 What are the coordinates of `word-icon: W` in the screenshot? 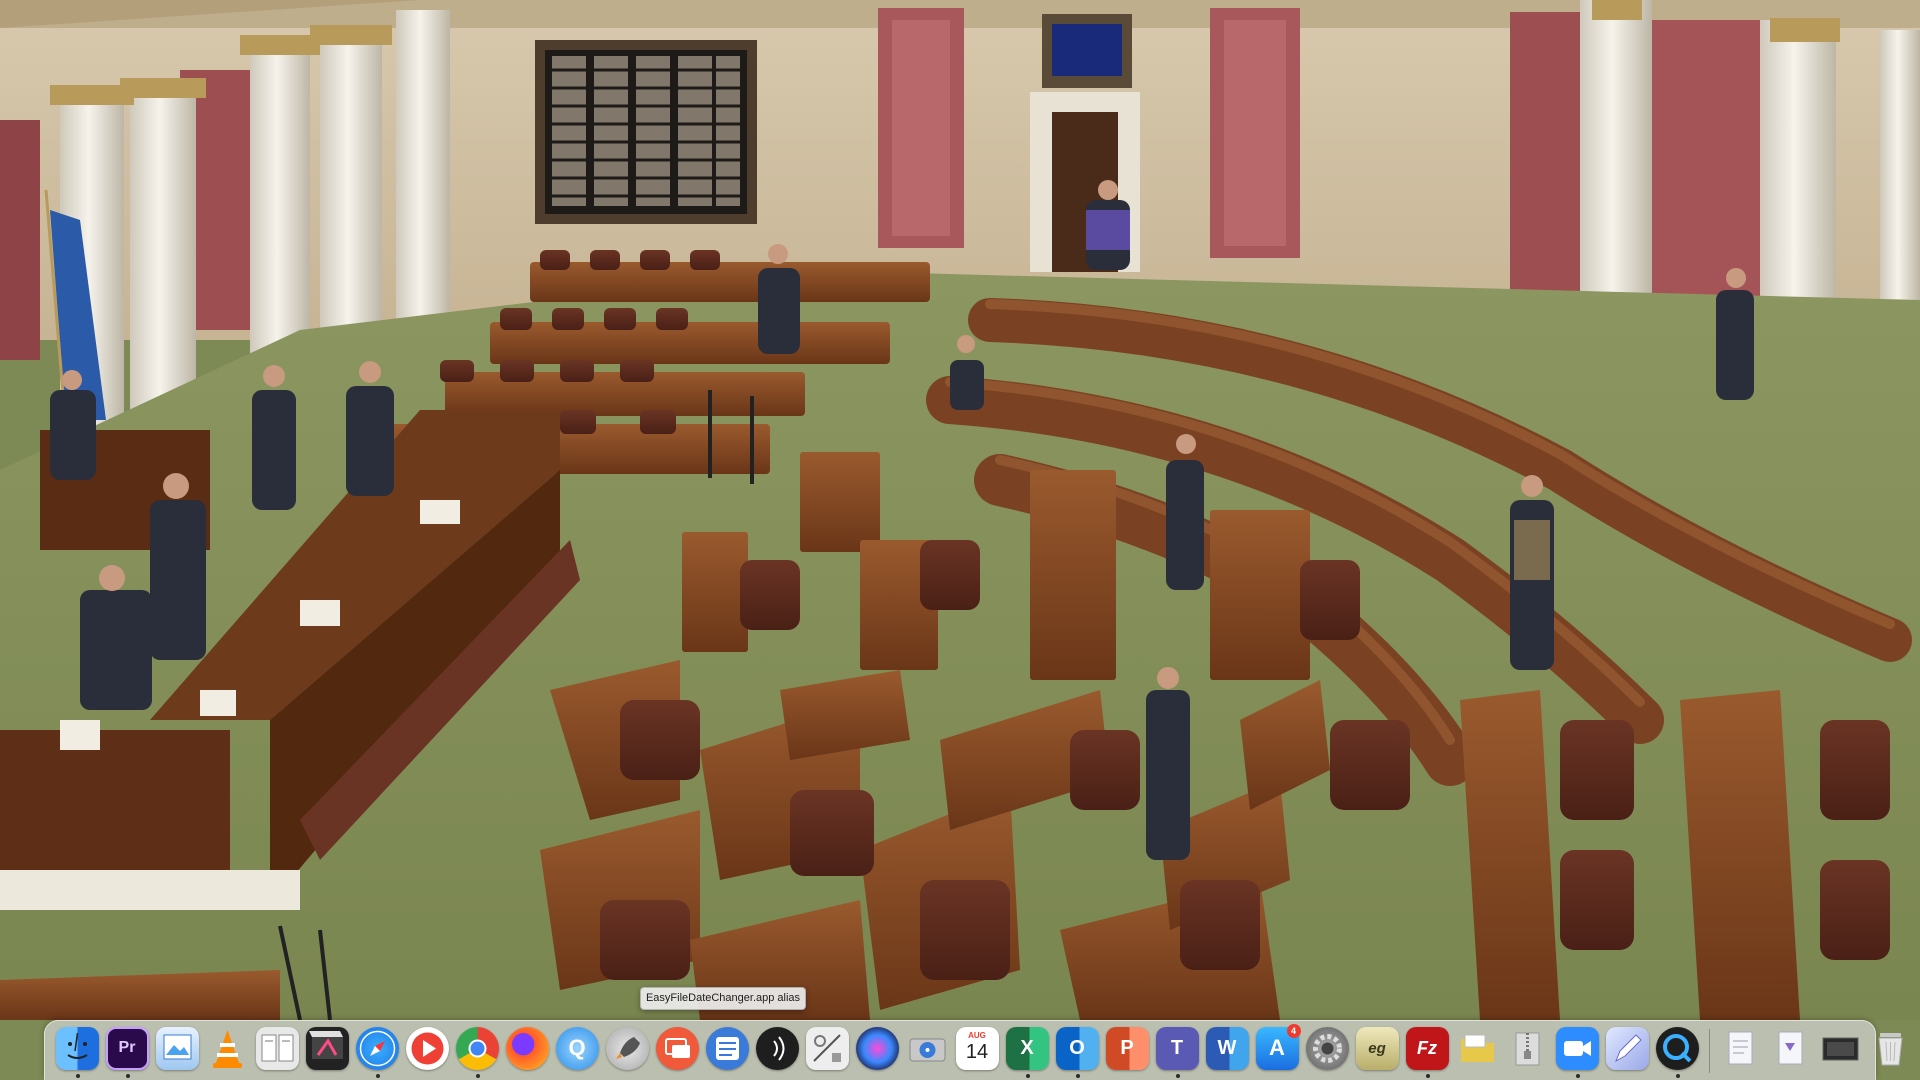 It's located at (1227, 1048).